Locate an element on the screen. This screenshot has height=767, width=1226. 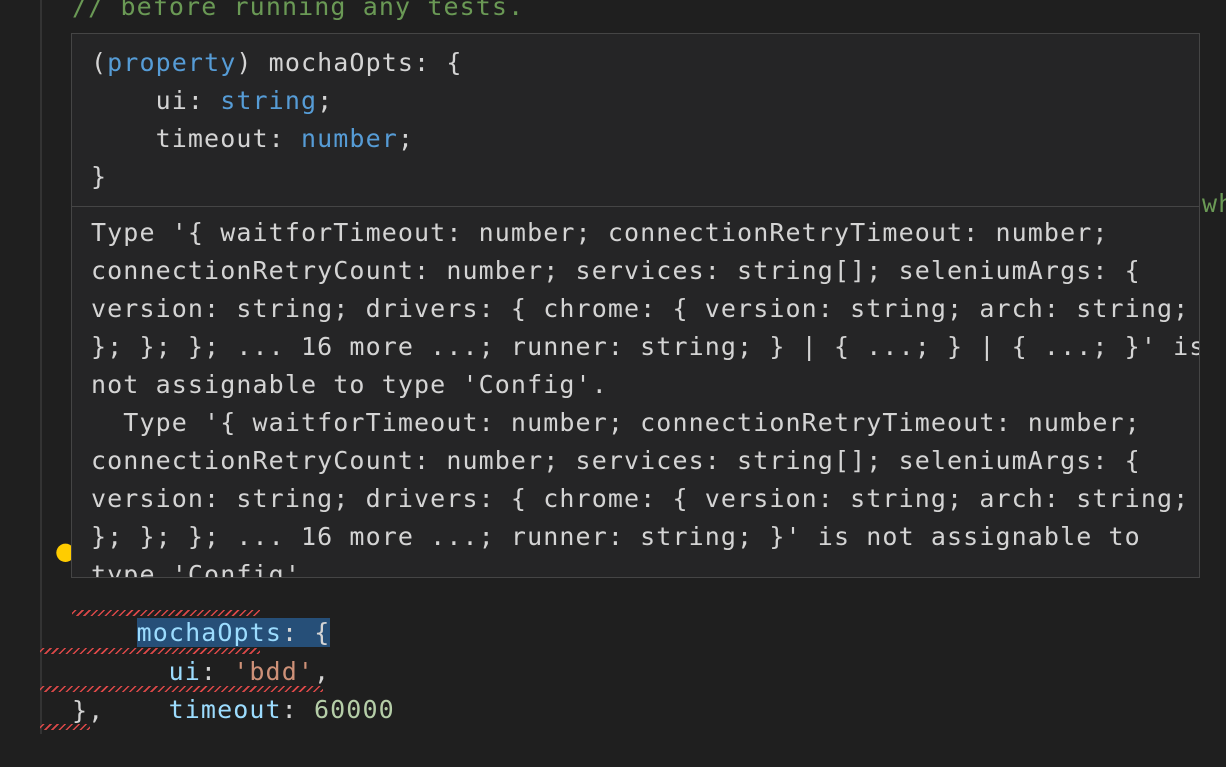
code-line-mochaopts: mochaOpts: { is located at coordinates (201, 611).